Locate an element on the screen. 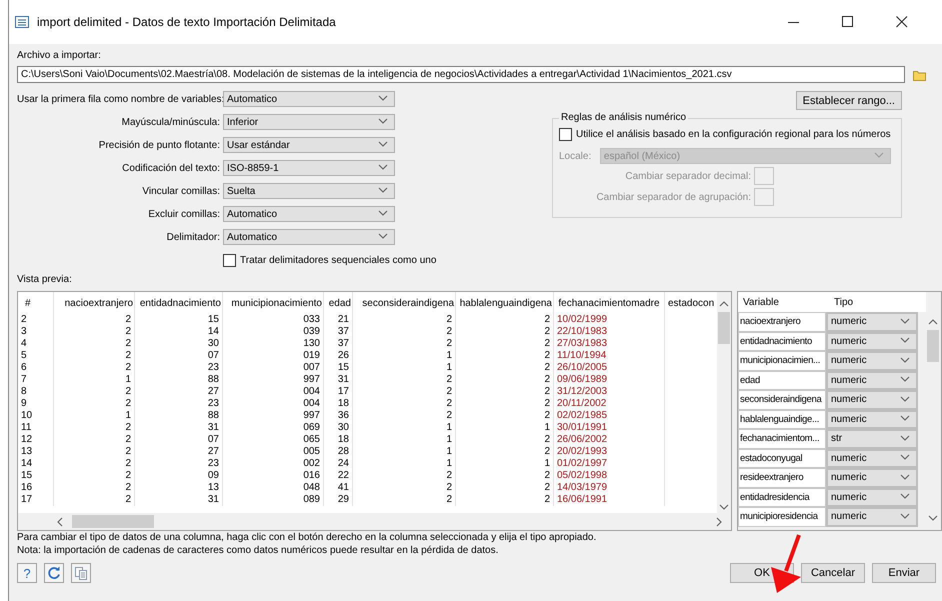 This screenshot has height=601, width=942. column-header: # is located at coordinates (36, 303).